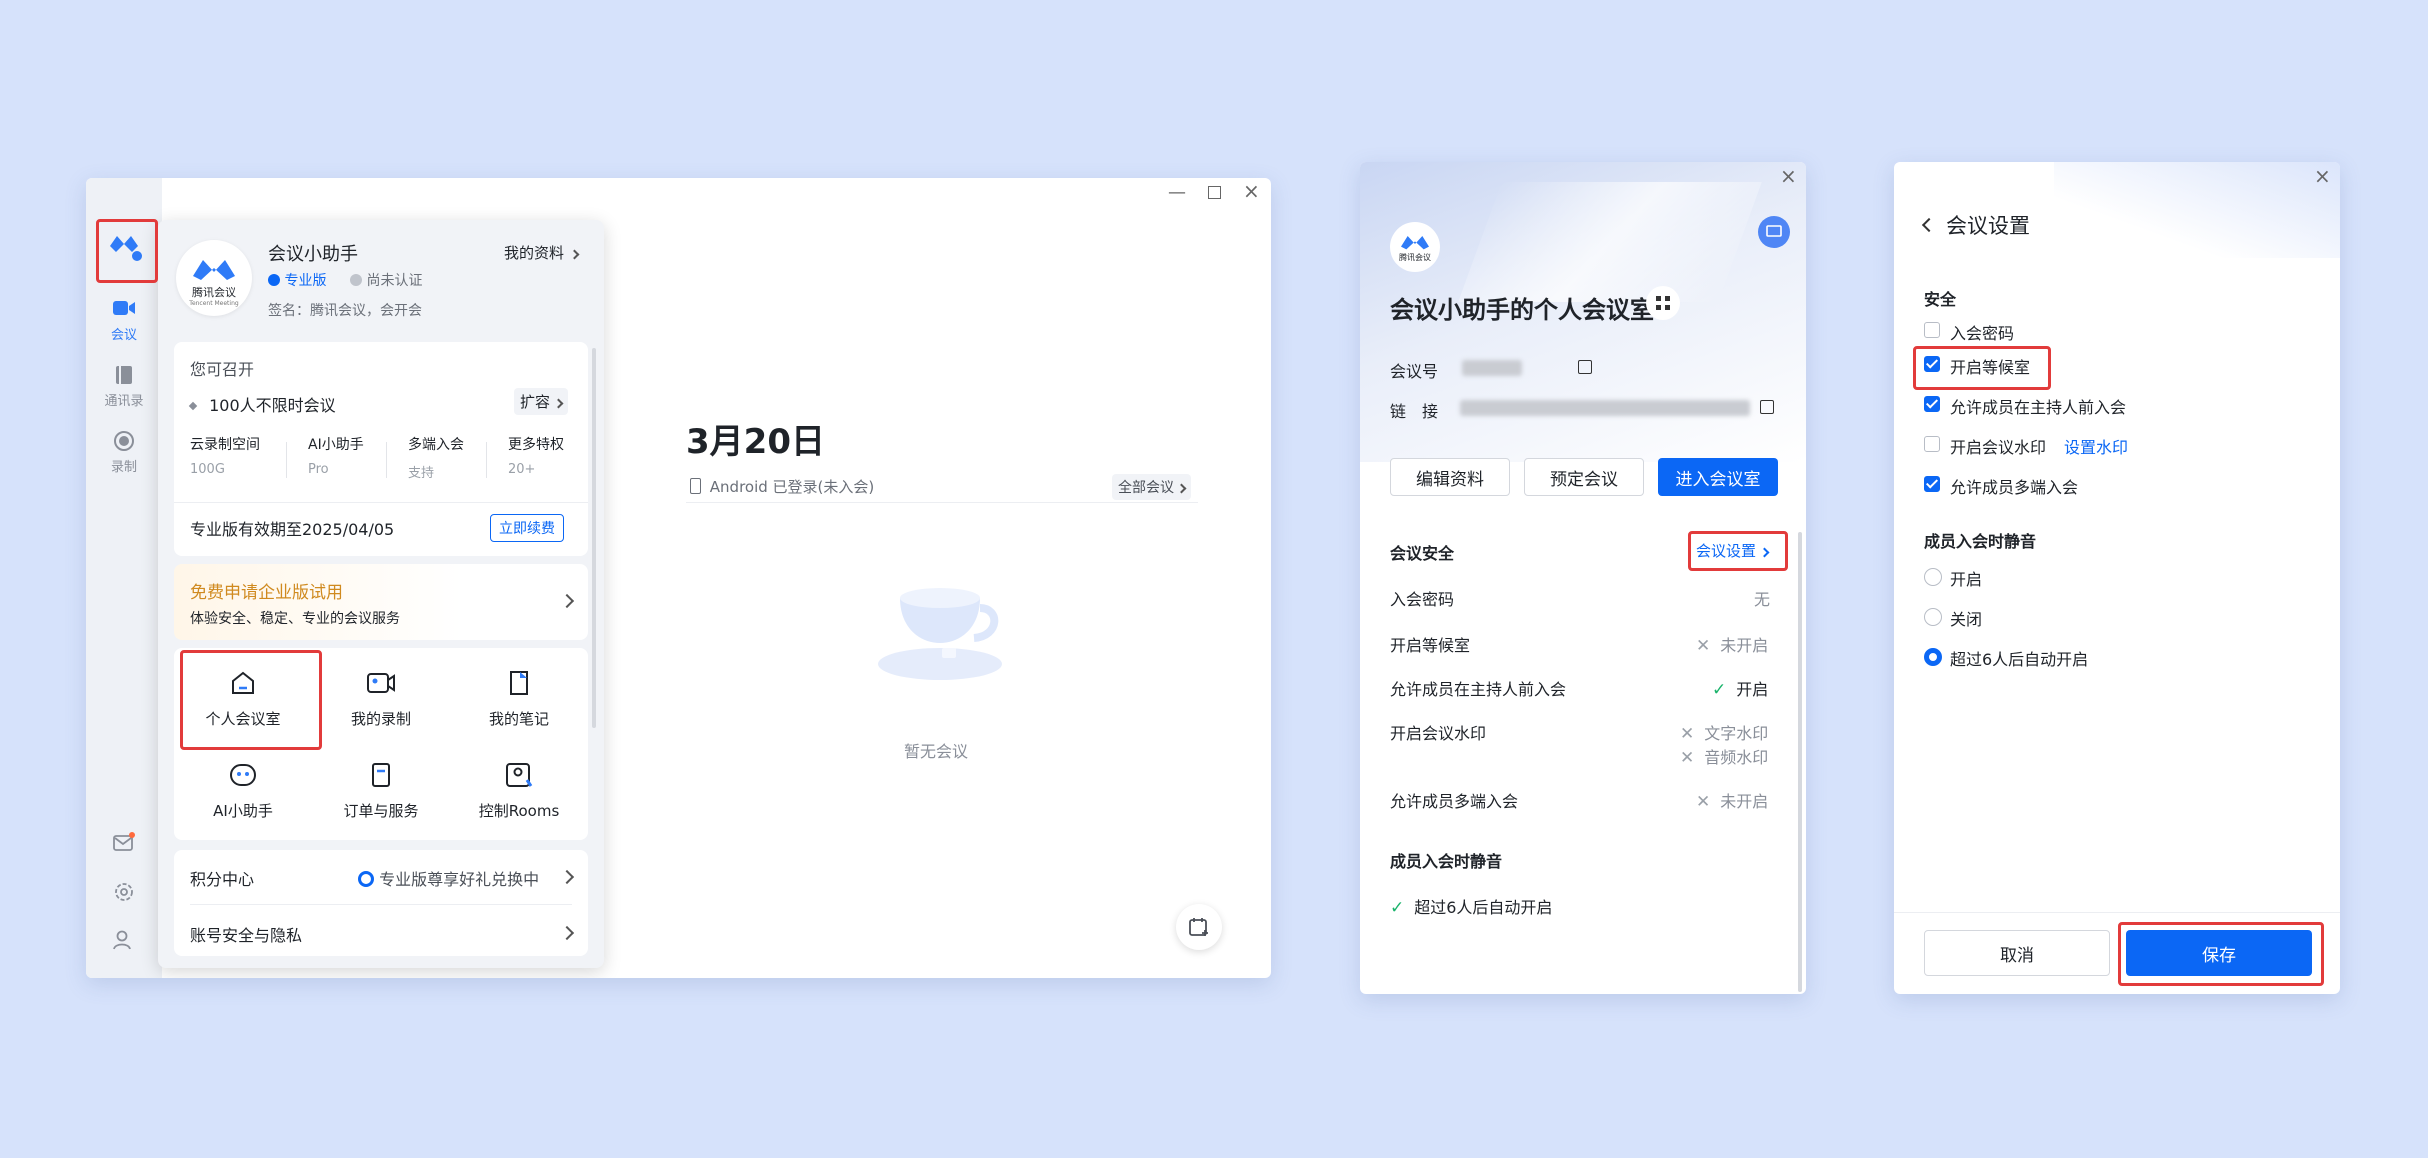  Describe the element at coordinates (1752, 689) in the screenshot. I see `value-text: 开启` at that location.